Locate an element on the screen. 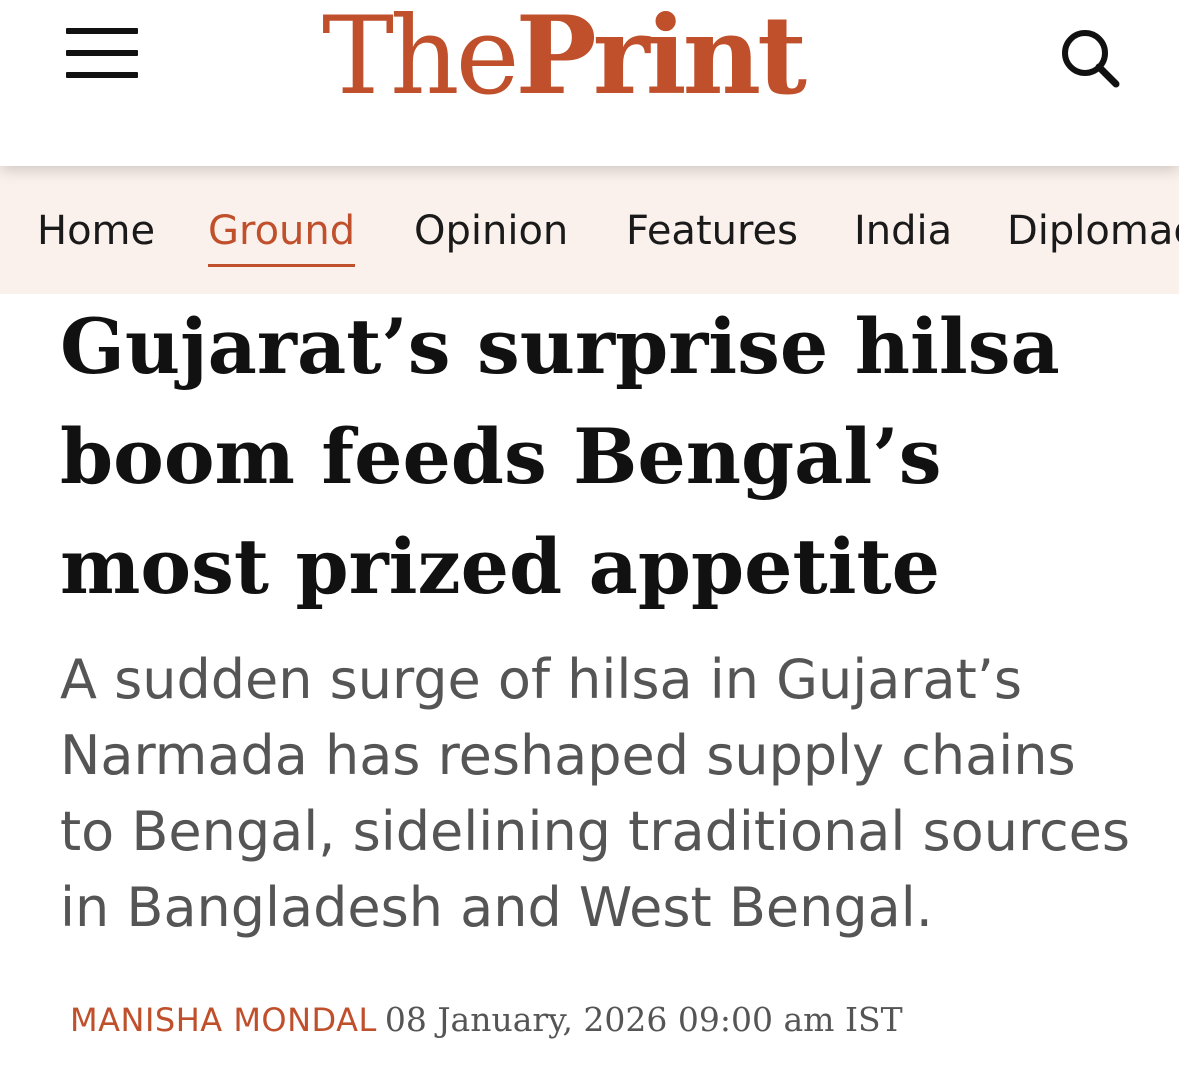  author-name: MANISHA MONDAL is located at coordinates (223, 1020).